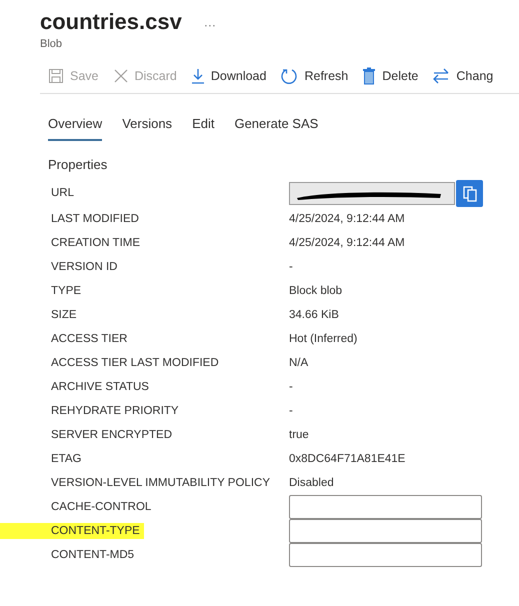  Describe the element at coordinates (56, 76) in the screenshot. I see `save-icon` at that location.